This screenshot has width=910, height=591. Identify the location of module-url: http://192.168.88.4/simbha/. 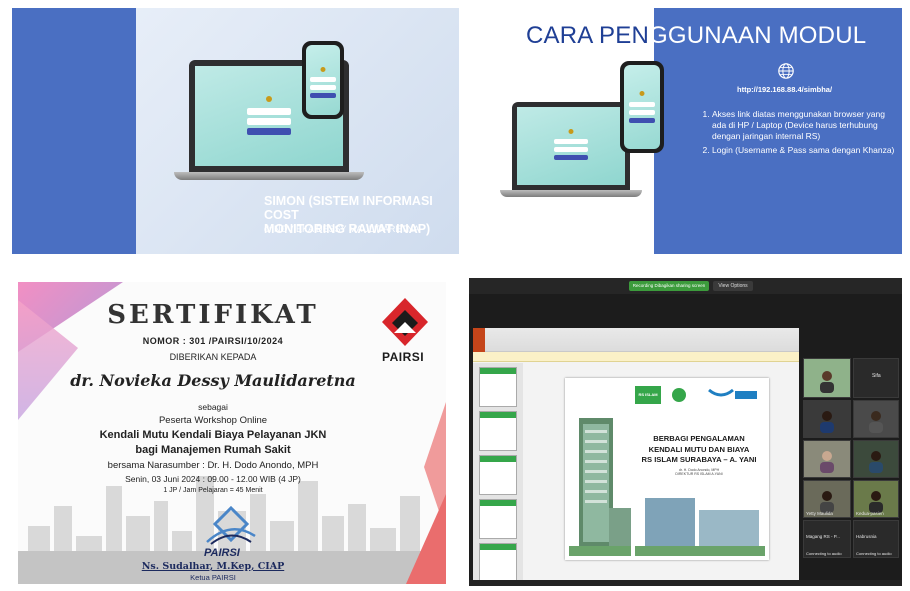
(784, 89).